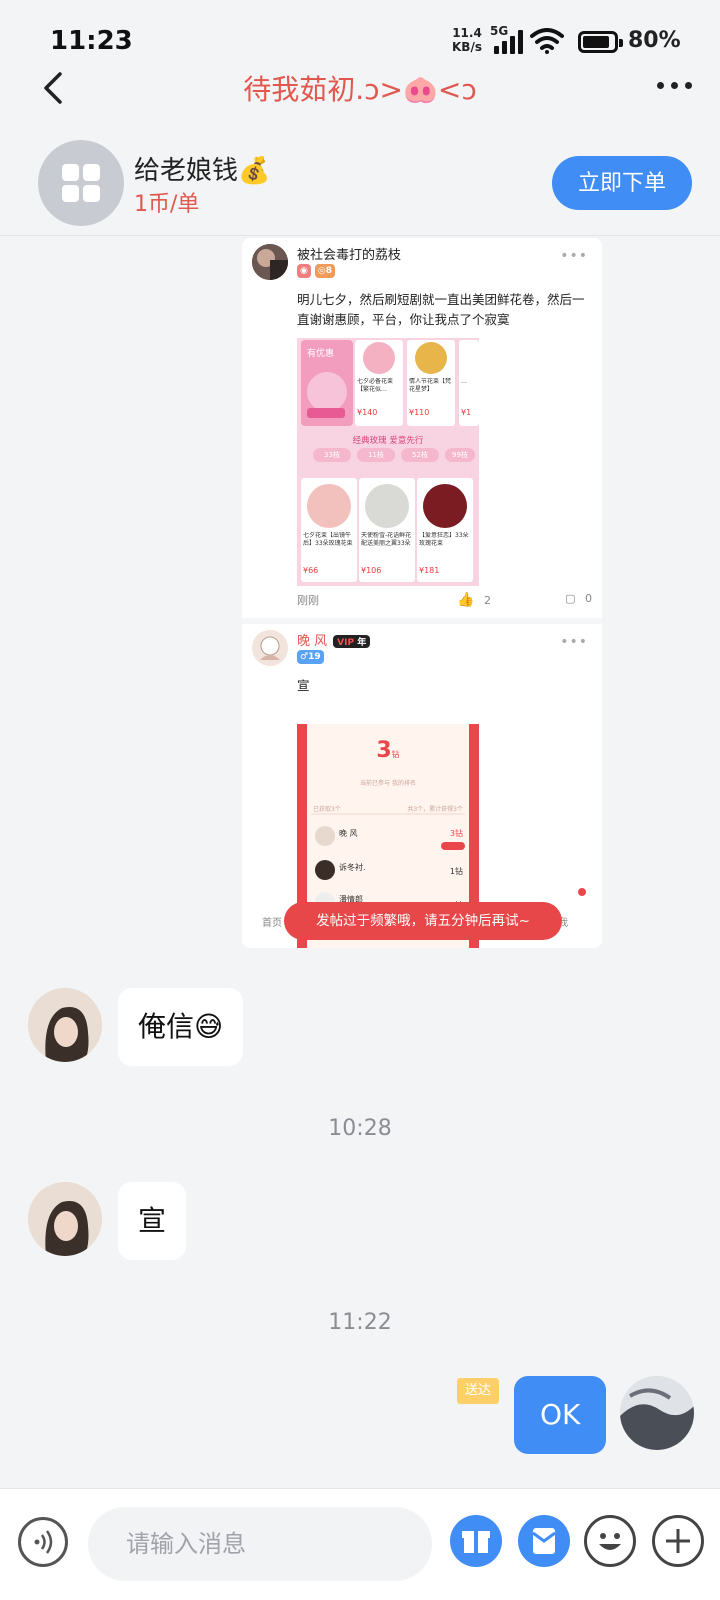 The image size is (720, 1600). What do you see at coordinates (202, 171) in the screenshot?
I see `service-title: 给老娘钱💰` at bounding box center [202, 171].